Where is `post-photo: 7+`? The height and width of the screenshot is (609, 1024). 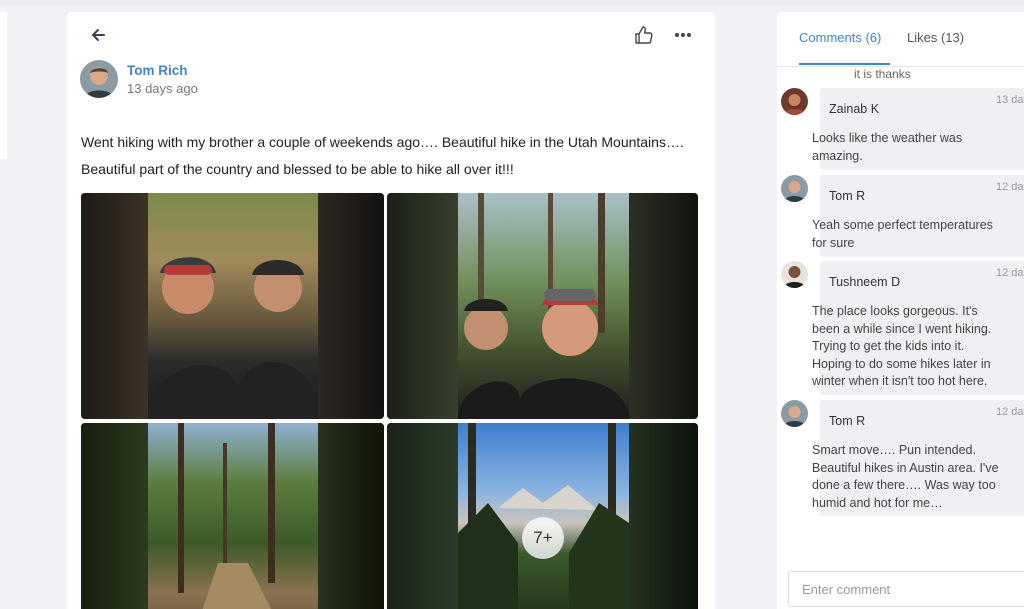 post-photo: 7+ is located at coordinates (542, 516).